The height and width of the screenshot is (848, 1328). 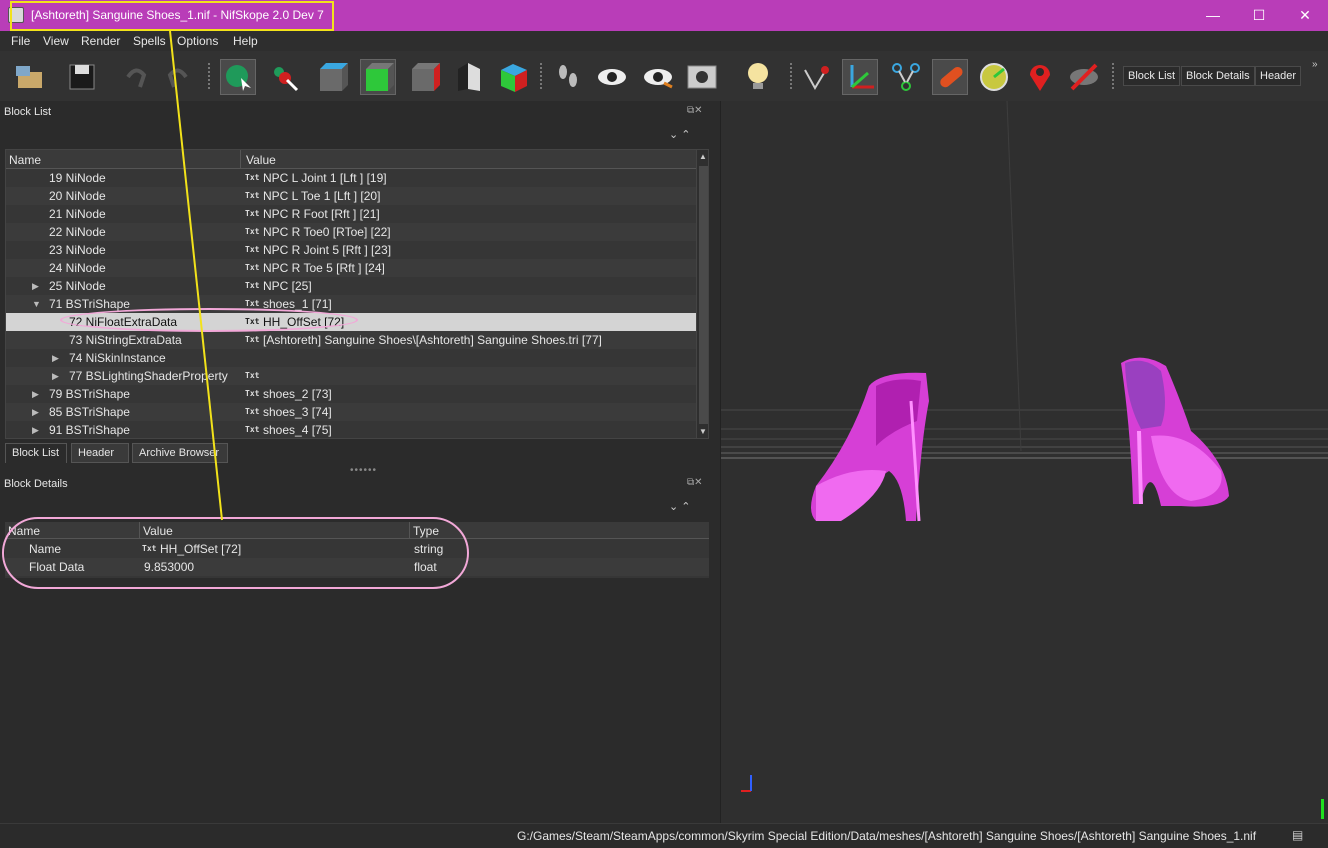 What do you see at coordinates (327, 250) in the screenshot?
I see `block-value: NPC R Joint 5 [Rft ] [23]` at bounding box center [327, 250].